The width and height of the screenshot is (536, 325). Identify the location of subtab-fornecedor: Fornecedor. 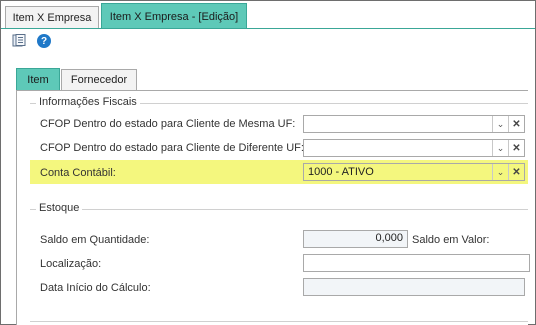
(99, 79).